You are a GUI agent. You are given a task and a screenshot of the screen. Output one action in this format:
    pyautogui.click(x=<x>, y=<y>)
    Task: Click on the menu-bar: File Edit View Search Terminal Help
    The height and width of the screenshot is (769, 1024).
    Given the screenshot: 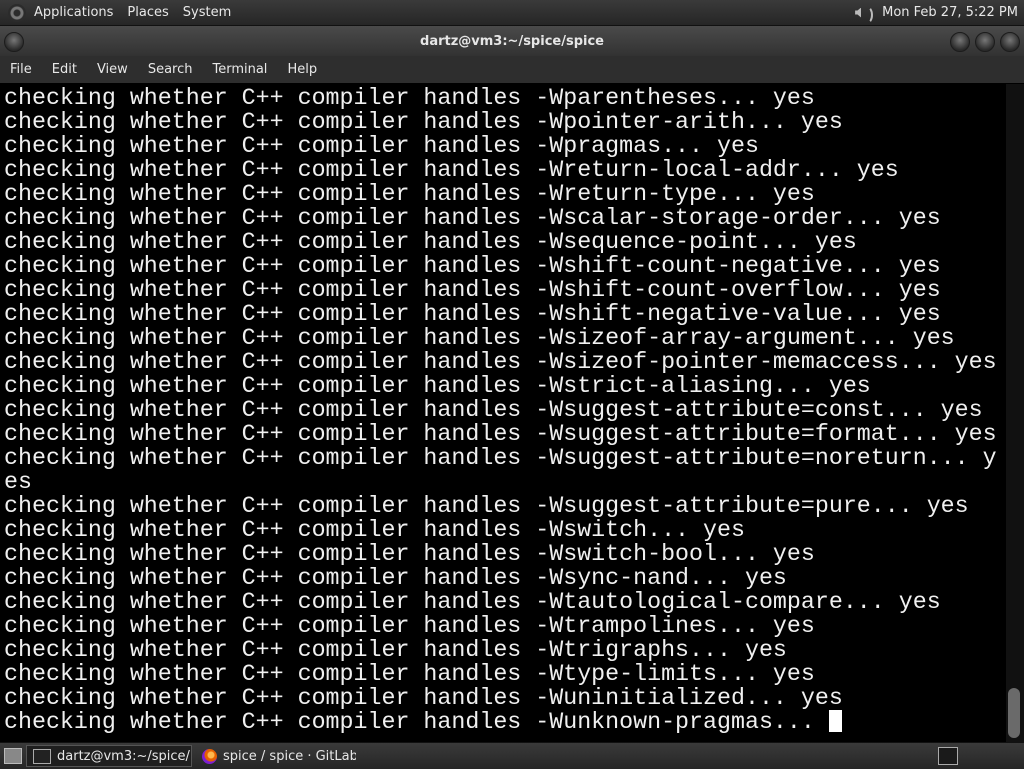 What is the action you would take?
    pyautogui.click(x=512, y=69)
    